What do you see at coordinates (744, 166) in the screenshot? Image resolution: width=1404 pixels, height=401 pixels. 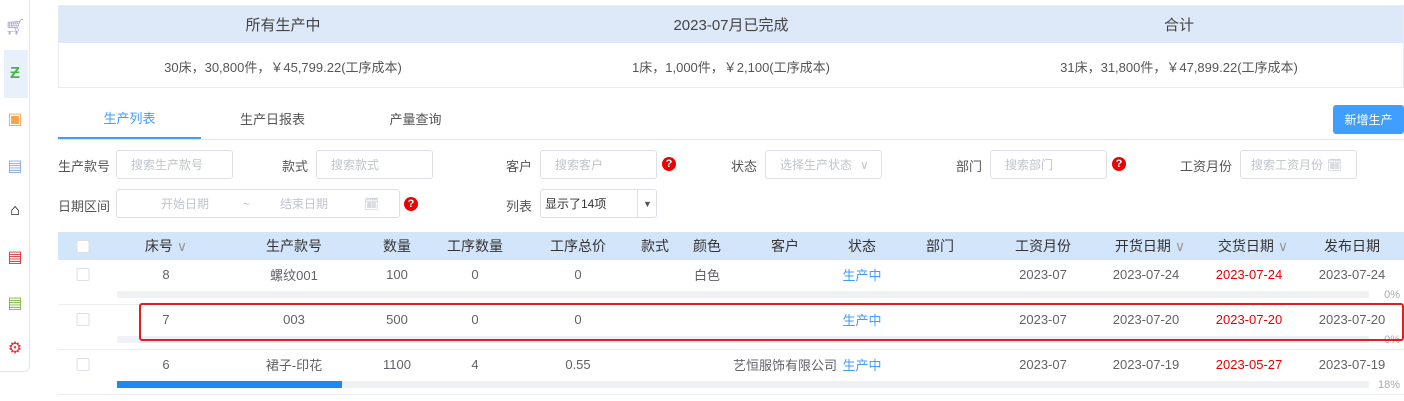 I see `status-label: 状态` at bounding box center [744, 166].